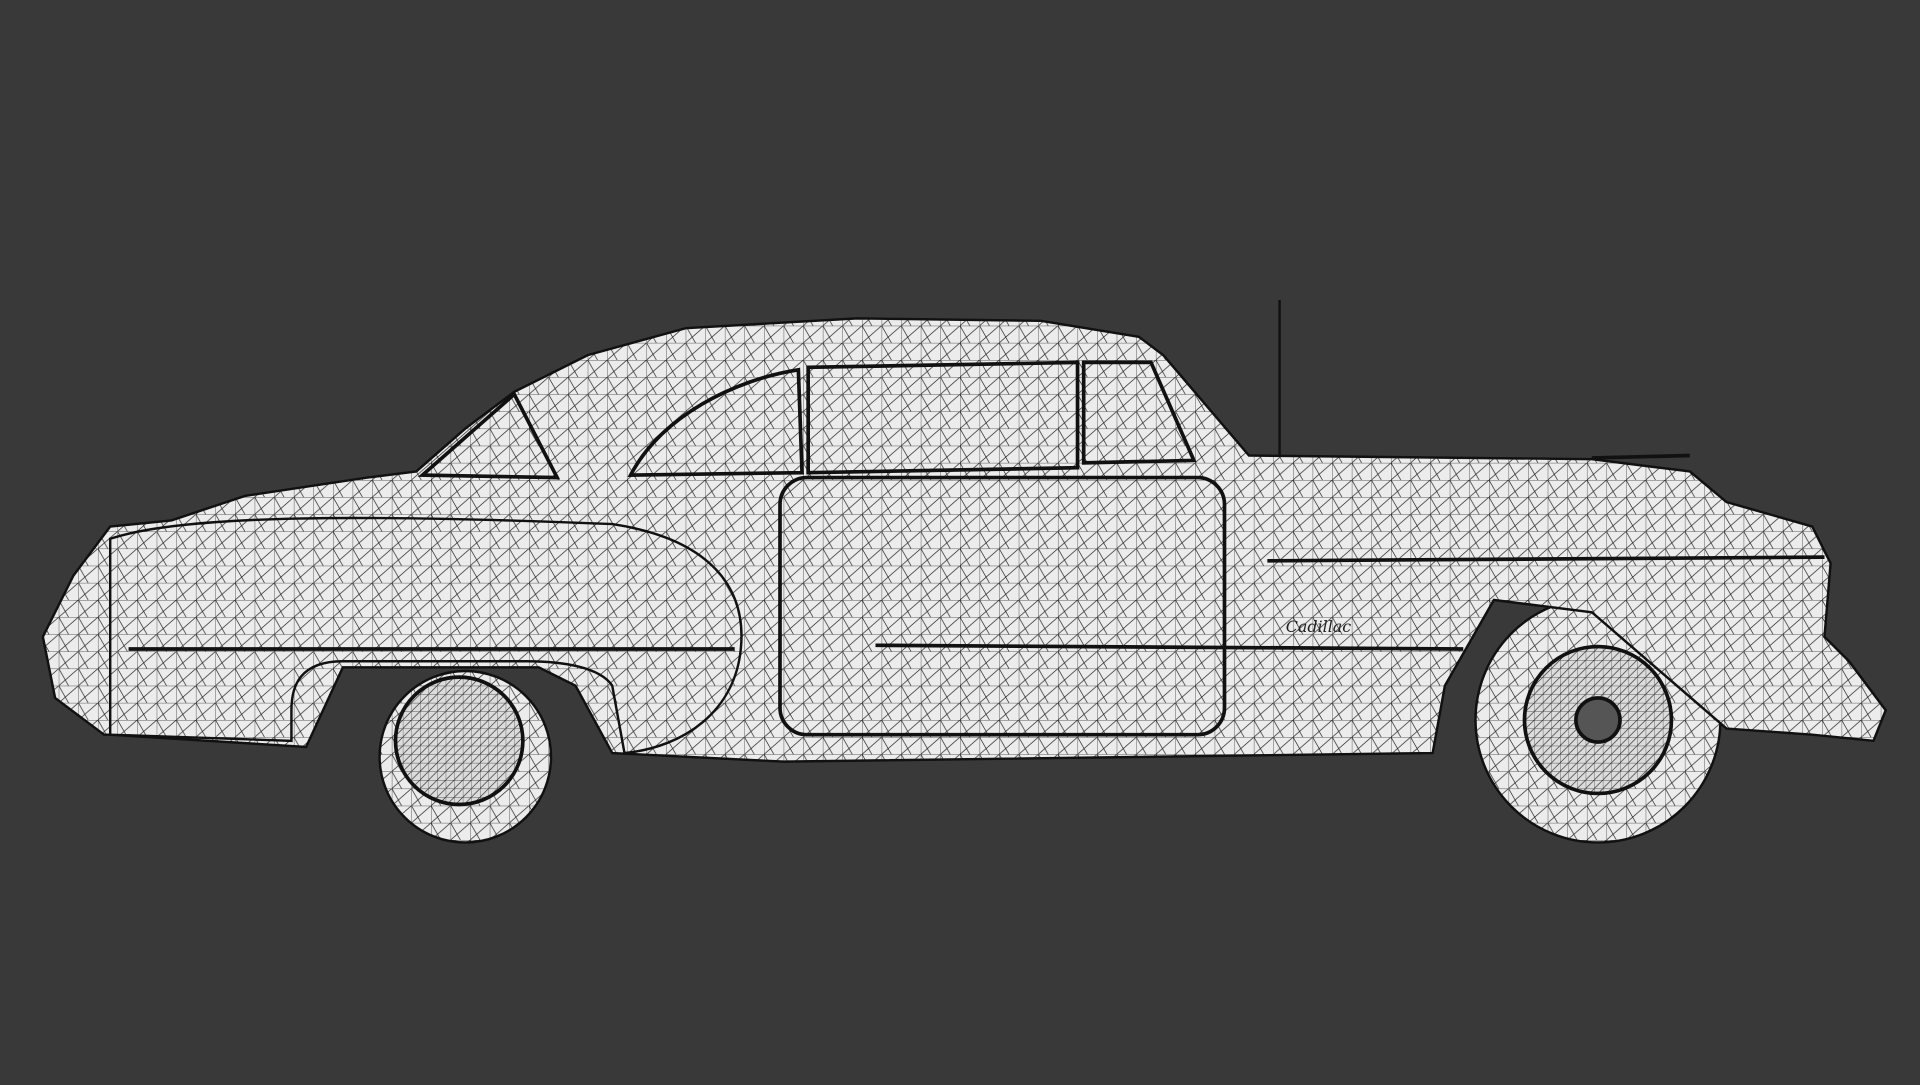  What do you see at coordinates (1319, 626) in the screenshot?
I see `cadillac-badge: Cadillac` at bounding box center [1319, 626].